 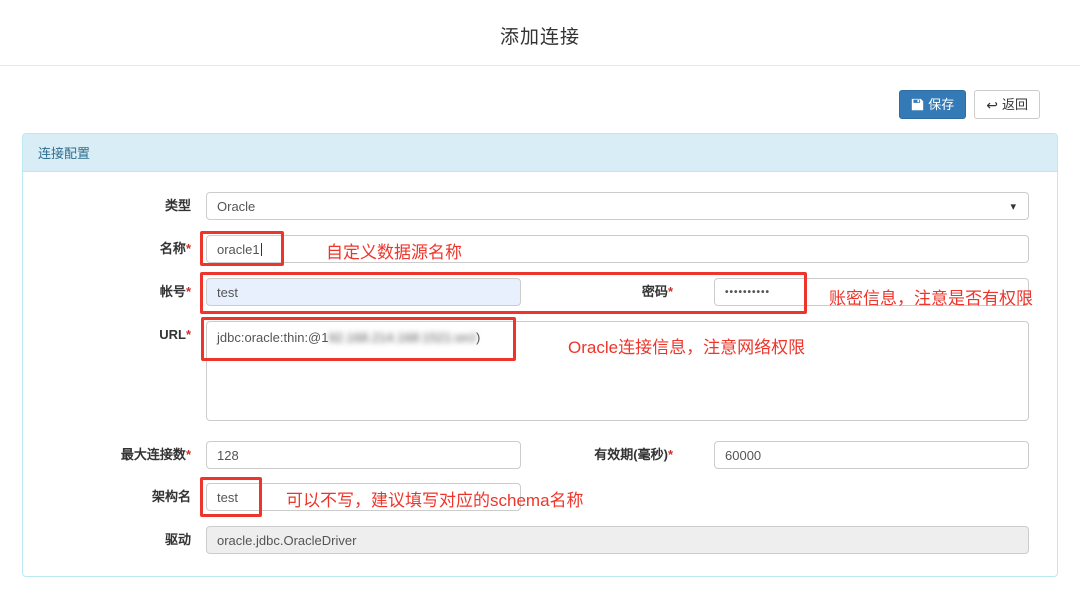 What do you see at coordinates (670, 291) in the screenshot?
I see `password-required-mark: *` at bounding box center [670, 291].